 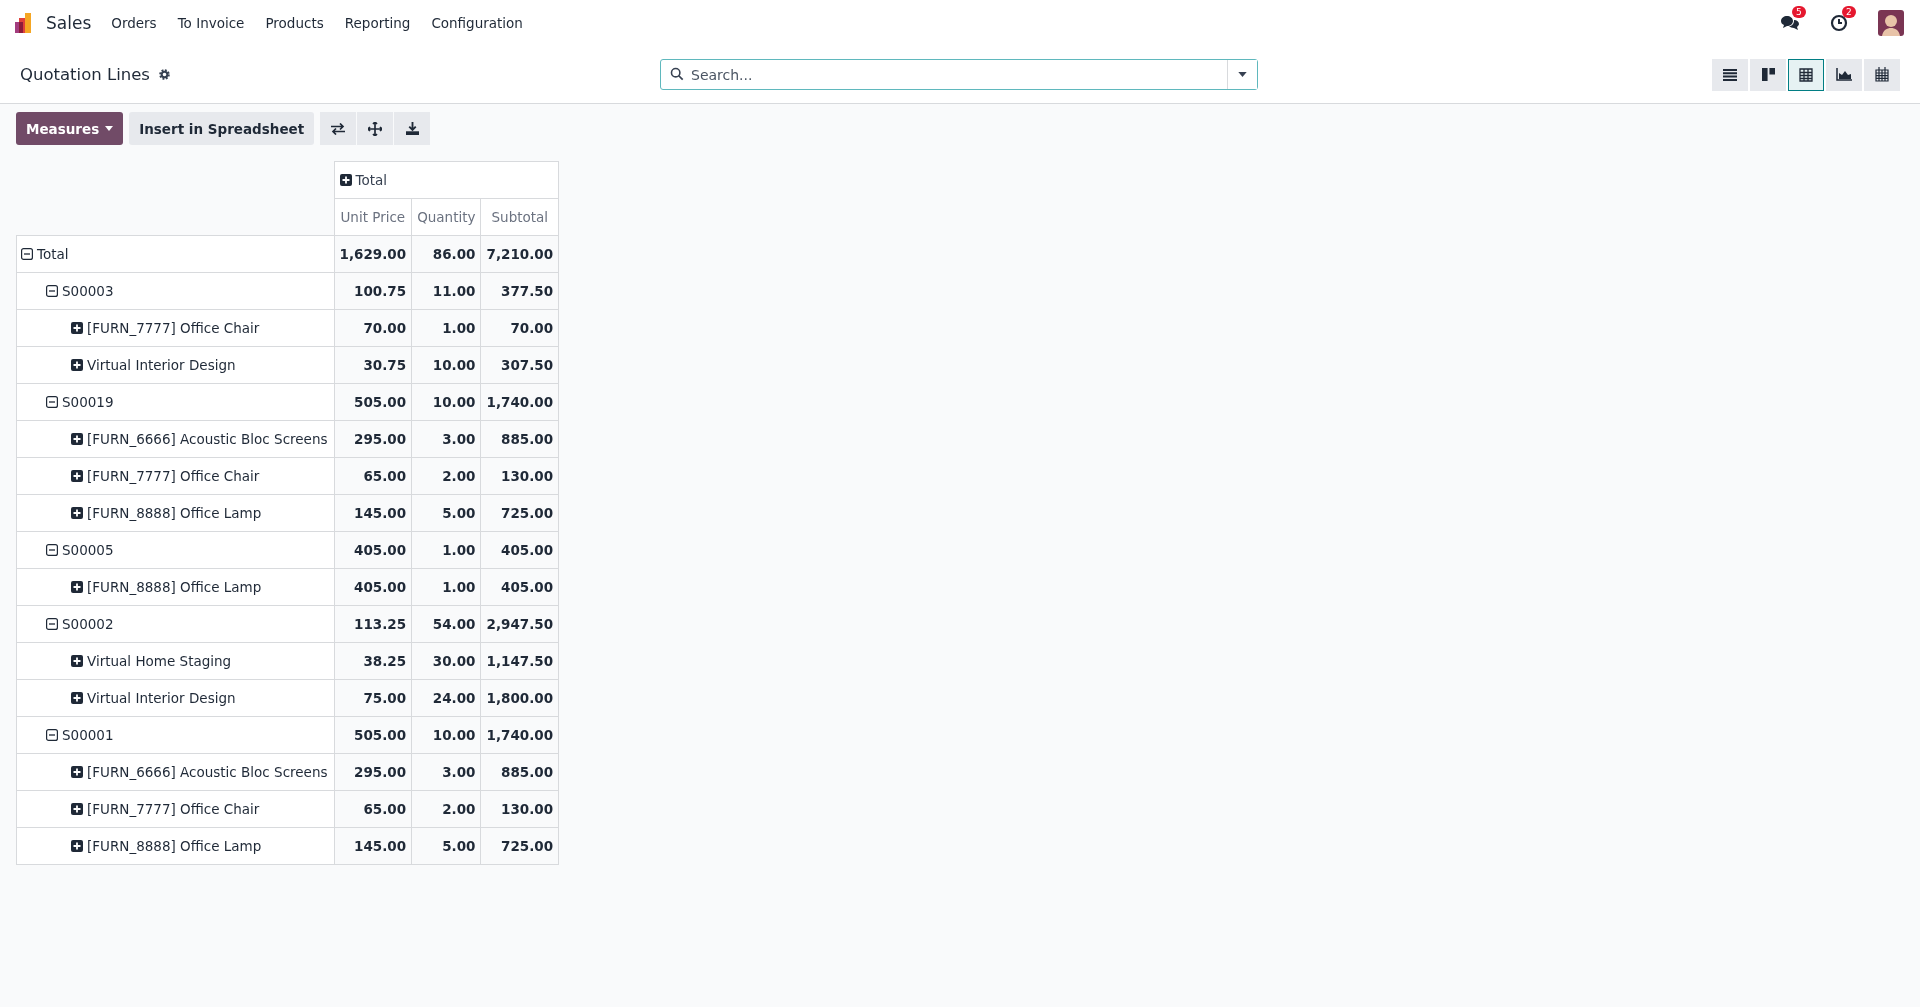 What do you see at coordinates (520, 254) in the screenshot?
I see `table-cell: 7,210.00` at bounding box center [520, 254].